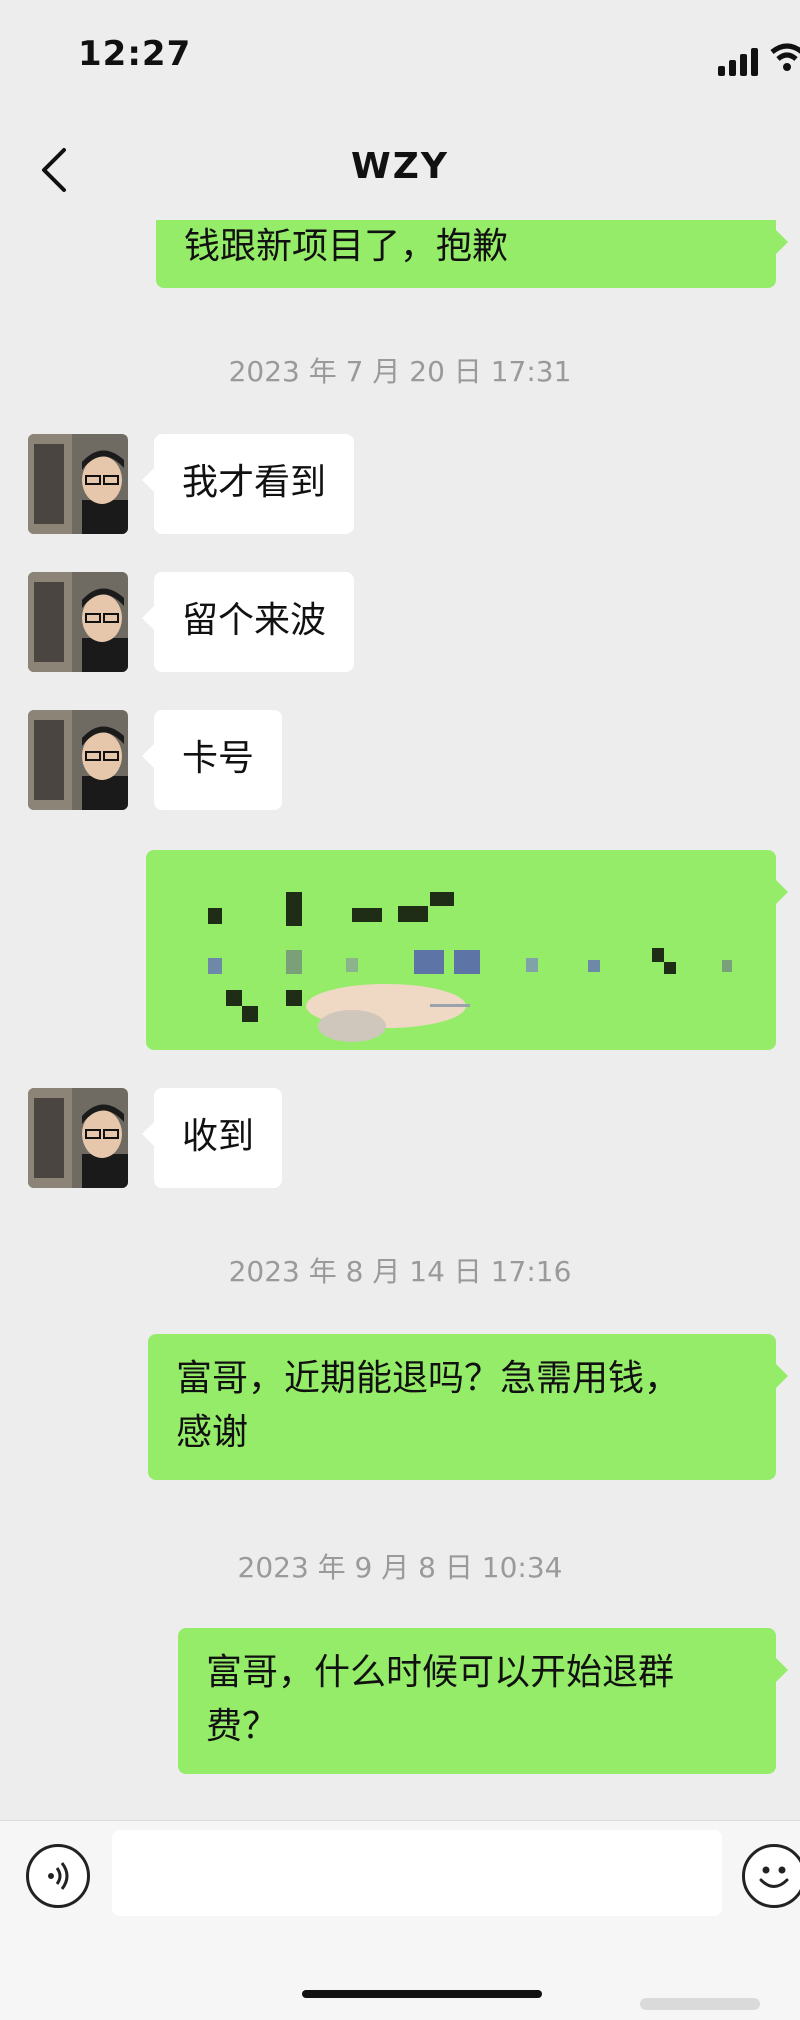 Image resolution: width=800 pixels, height=2020 pixels. Describe the element at coordinates (218, 1136) in the screenshot. I see `message-text: 收到` at that location.